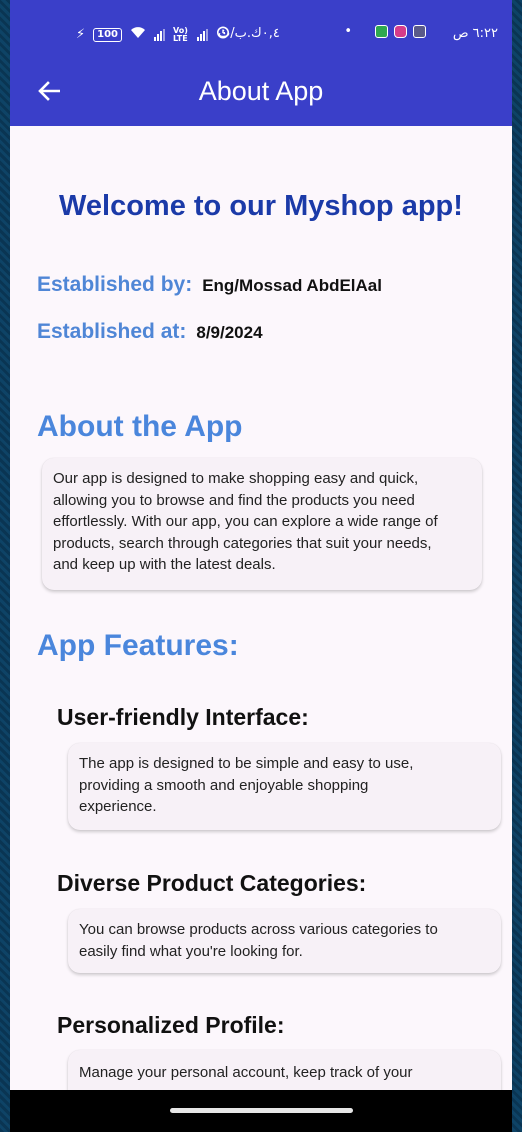 This screenshot has height=1132, width=522. What do you see at coordinates (153, 34) in the screenshot?
I see `status-right-cluster: ⚡ 100 Vo) LTE` at bounding box center [153, 34].